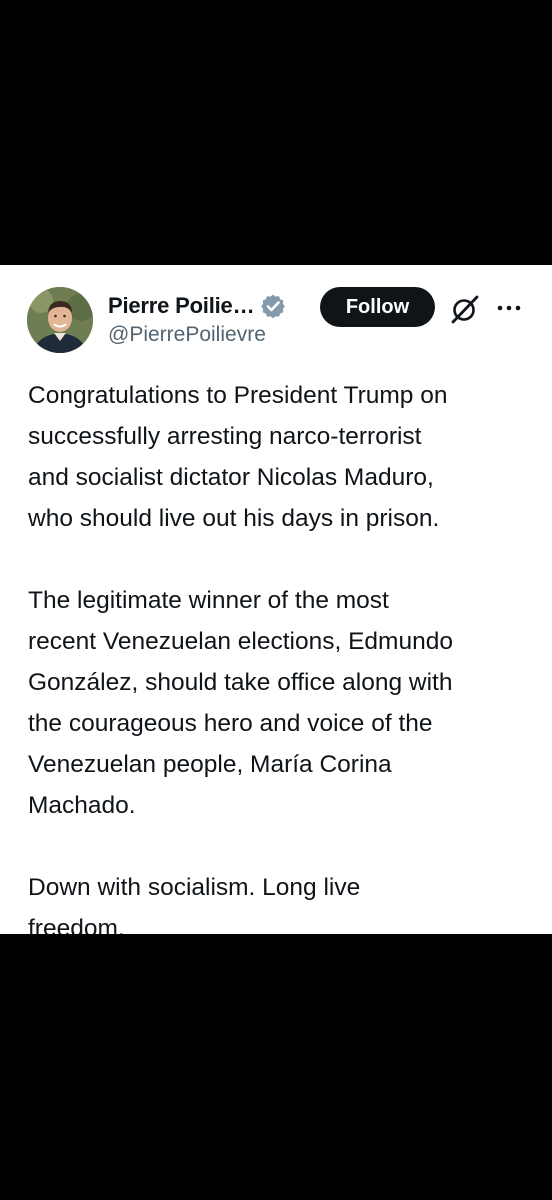 The height and width of the screenshot is (1200, 552). I want to click on avatar, so click(60, 320).